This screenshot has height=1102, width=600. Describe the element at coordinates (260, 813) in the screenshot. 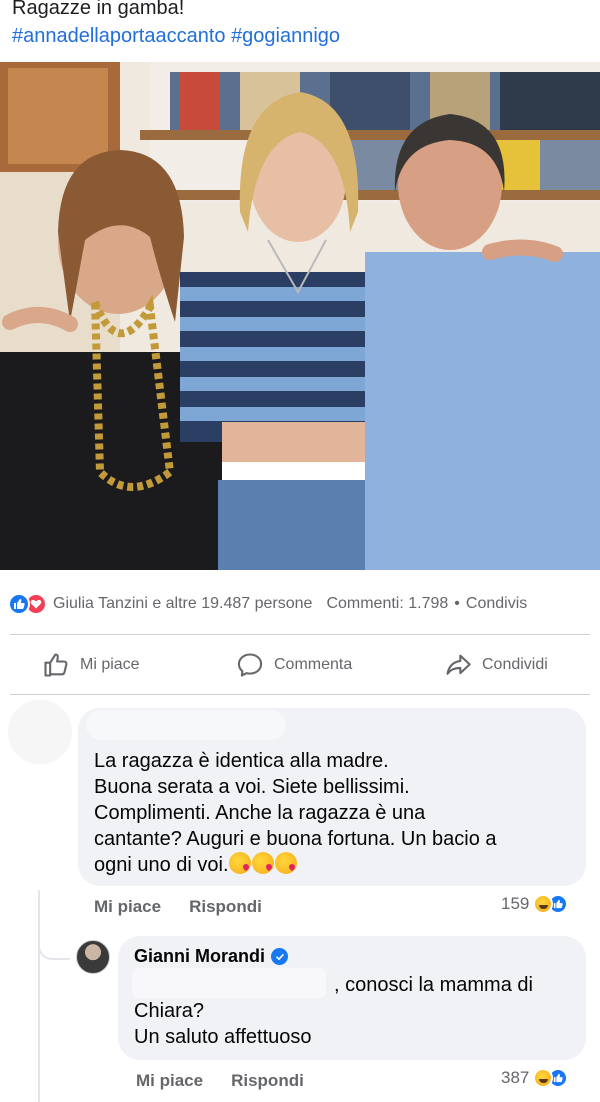

I see `comment-line: Complimenti. Anche la ragazza è una` at that location.